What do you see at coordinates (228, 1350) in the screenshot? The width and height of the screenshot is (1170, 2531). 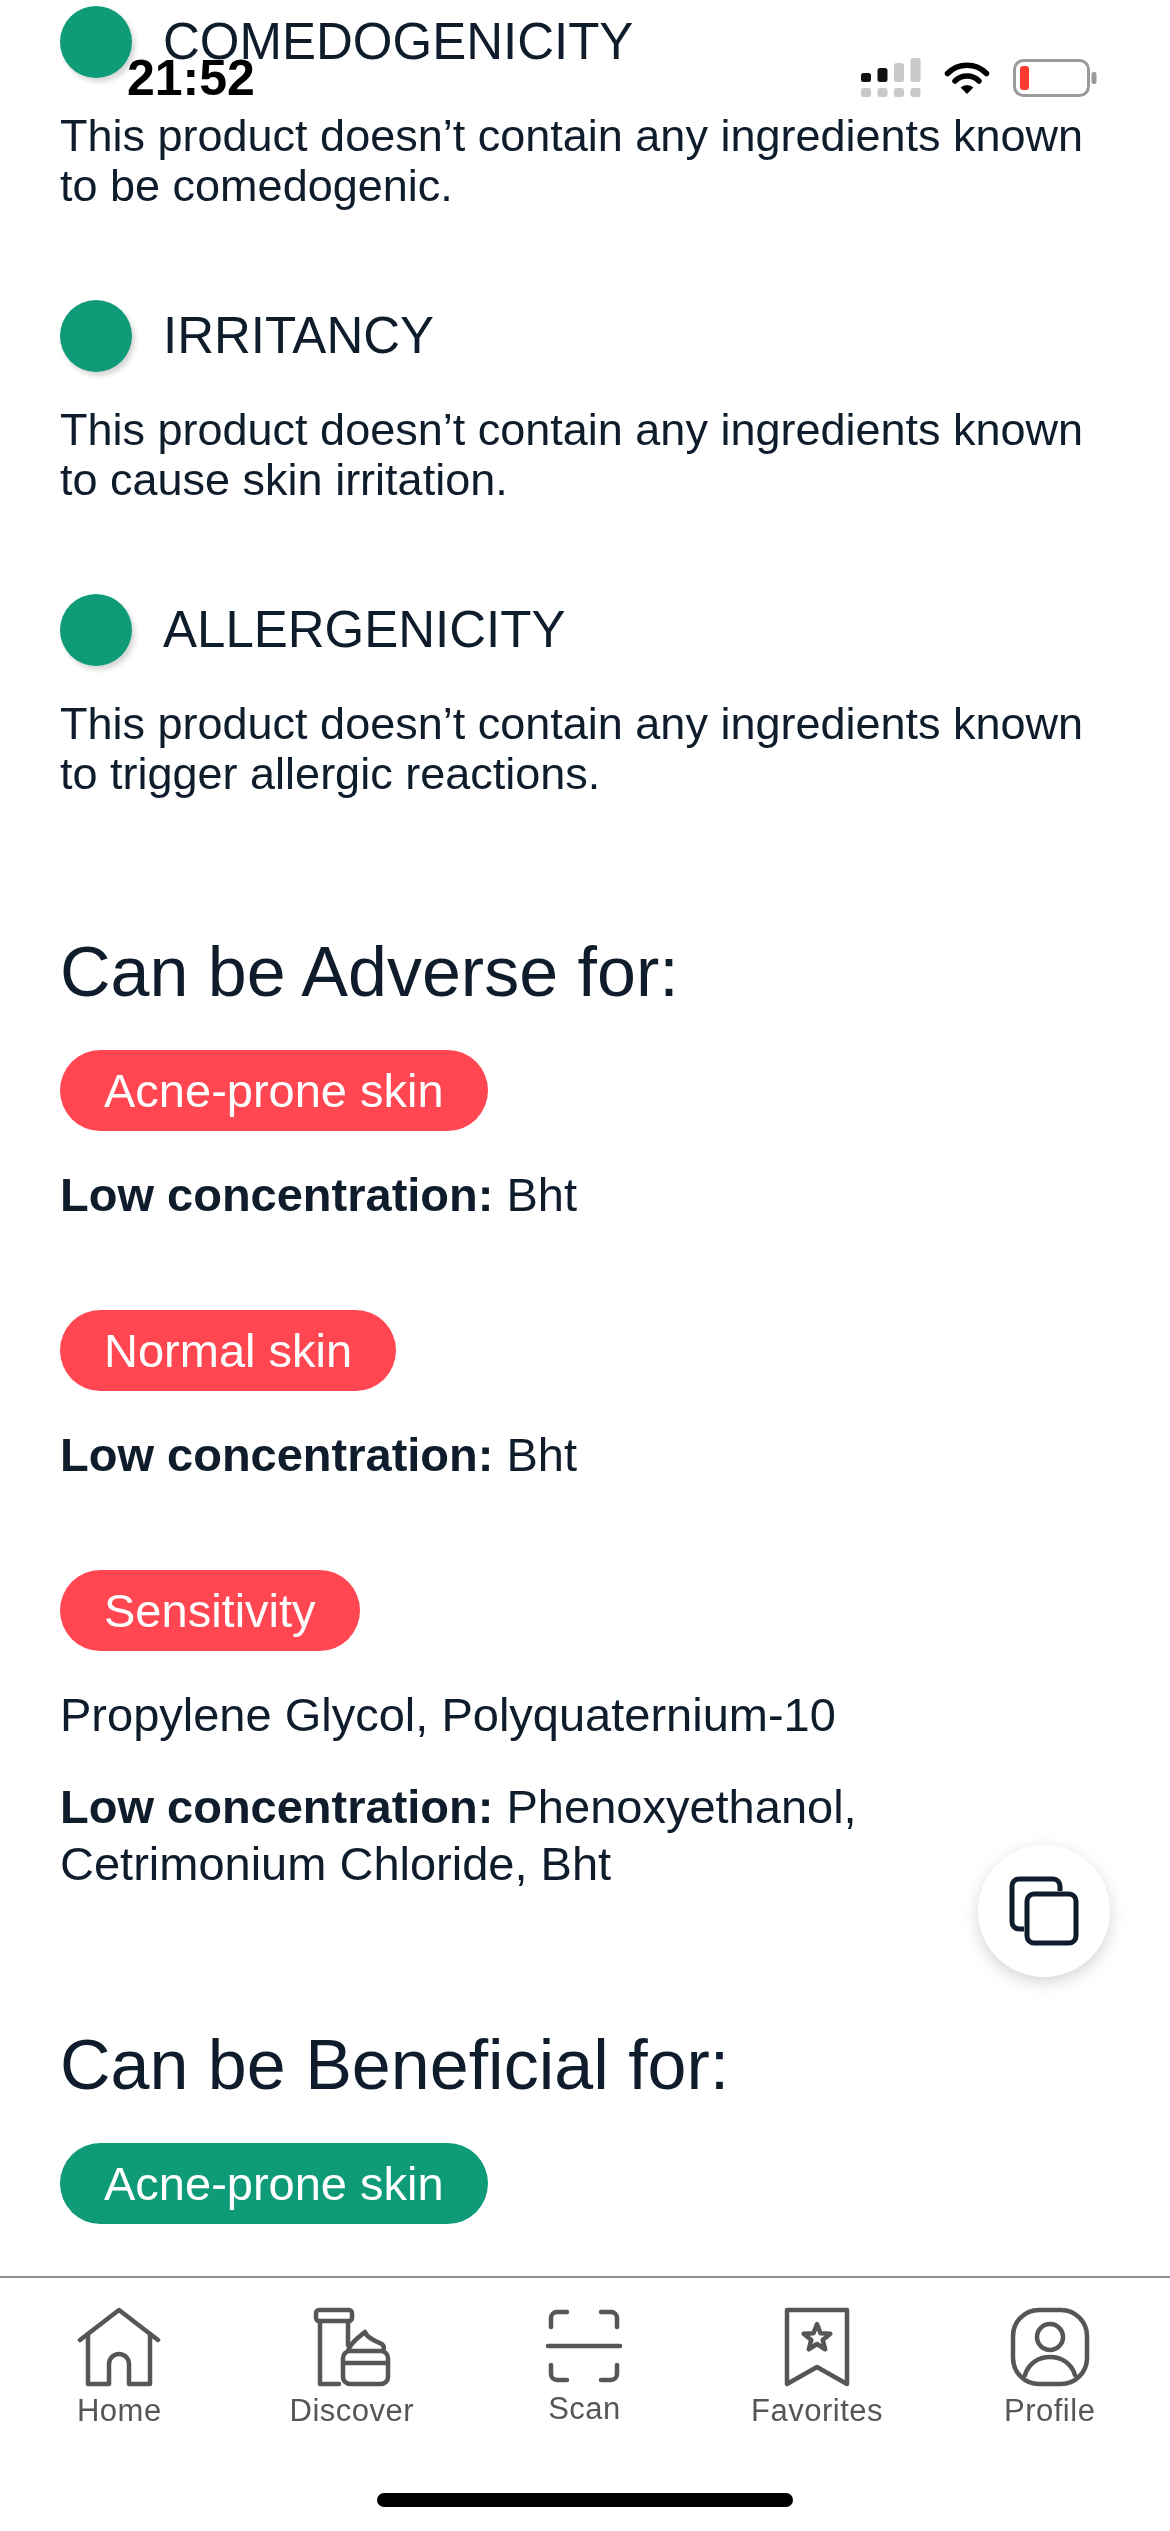 I see `skin-type-tag: Normal skin` at bounding box center [228, 1350].